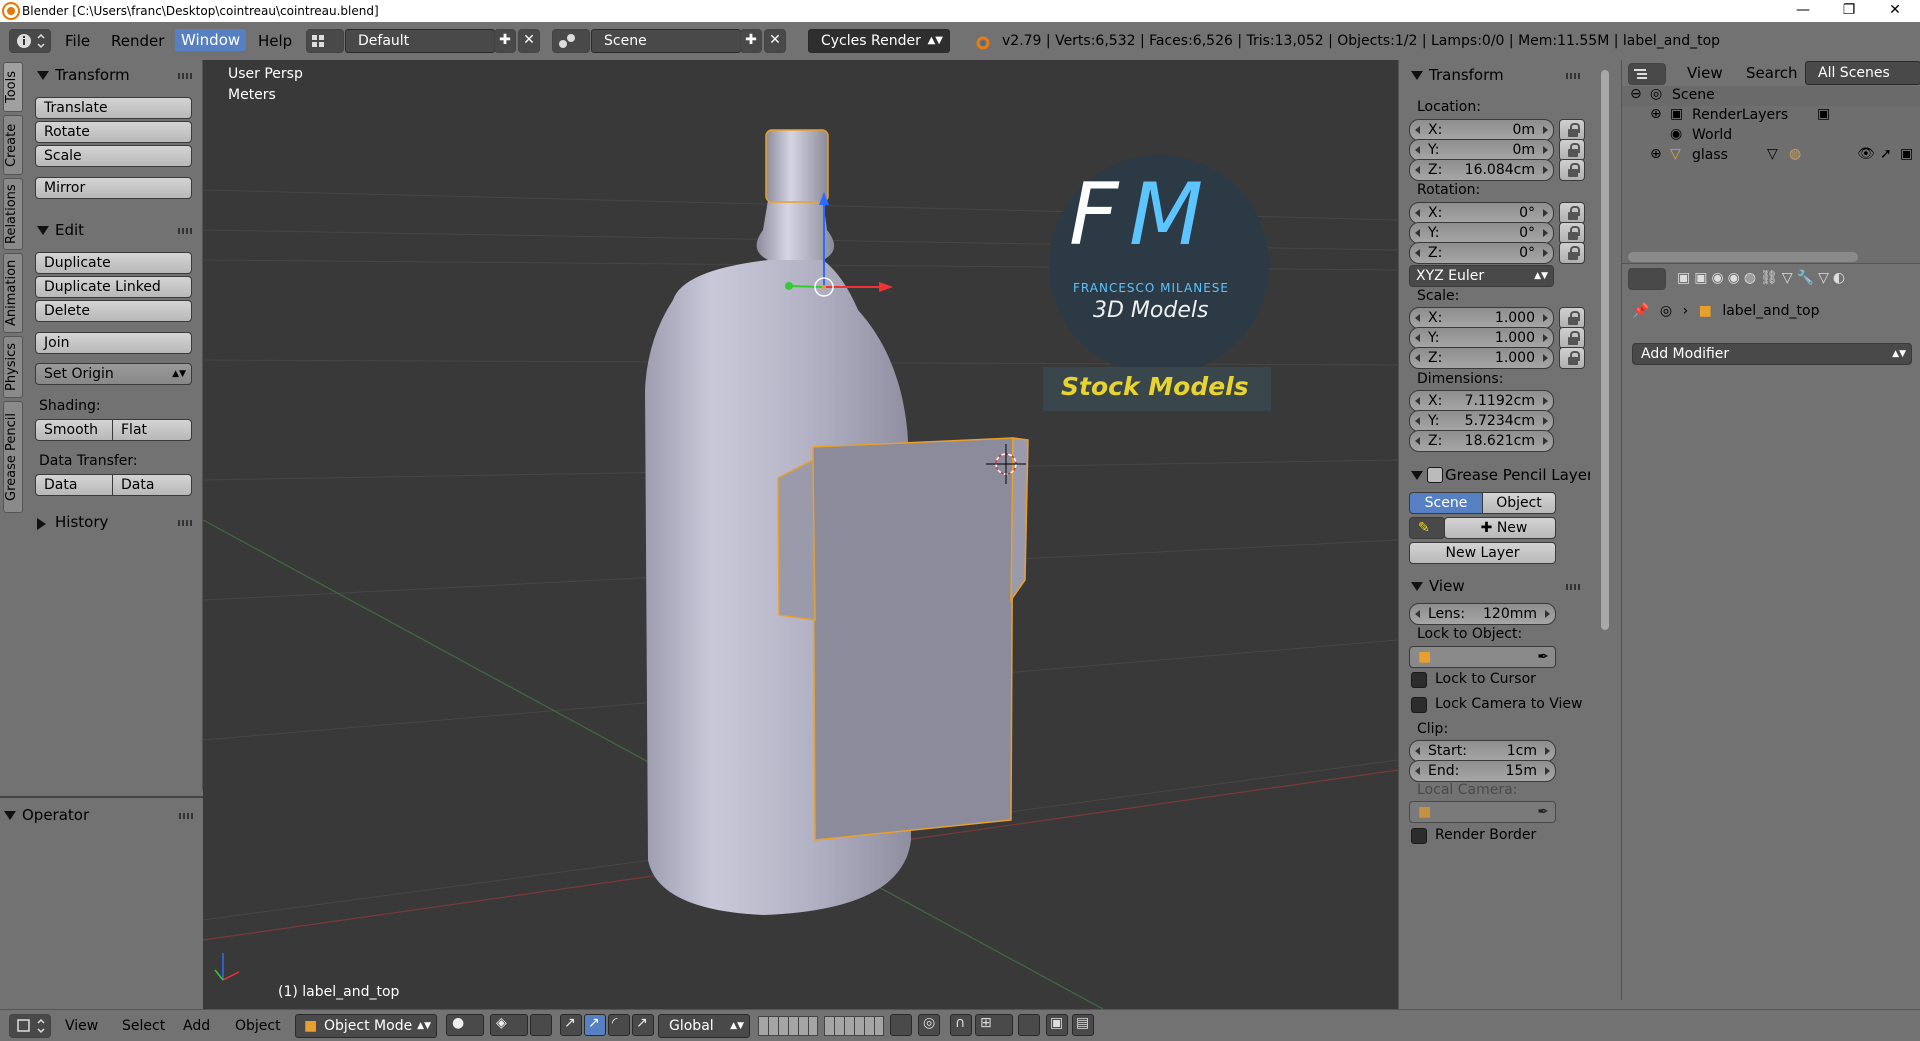 The height and width of the screenshot is (1041, 1920). Describe the element at coordinates (1710, 155) in the screenshot. I see `outliner-item-glass: glass` at that location.